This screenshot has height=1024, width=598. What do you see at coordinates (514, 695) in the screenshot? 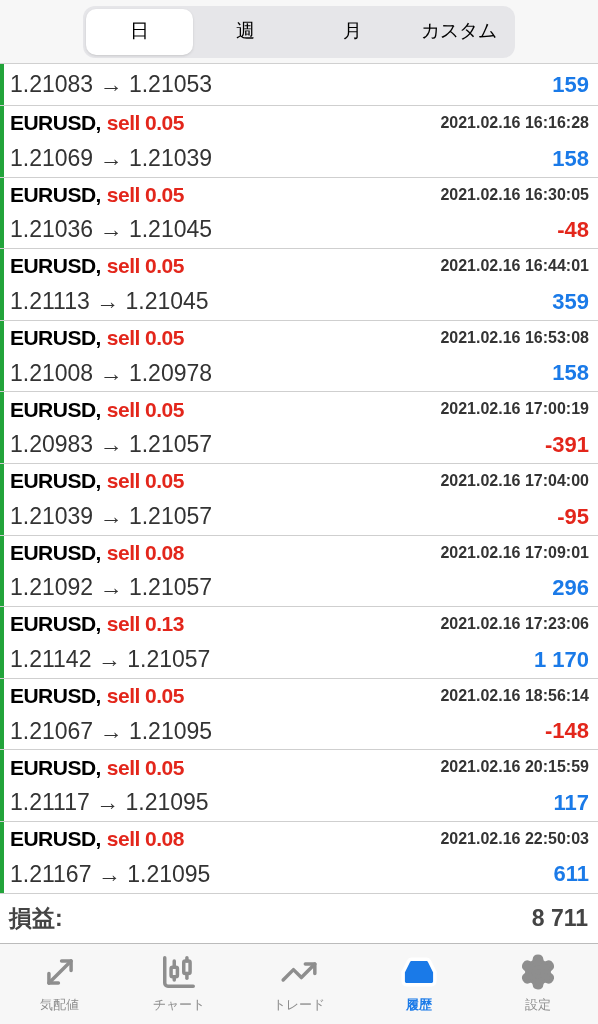
I see `deal-time: 2021.02.16 18:56:14` at bounding box center [514, 695].